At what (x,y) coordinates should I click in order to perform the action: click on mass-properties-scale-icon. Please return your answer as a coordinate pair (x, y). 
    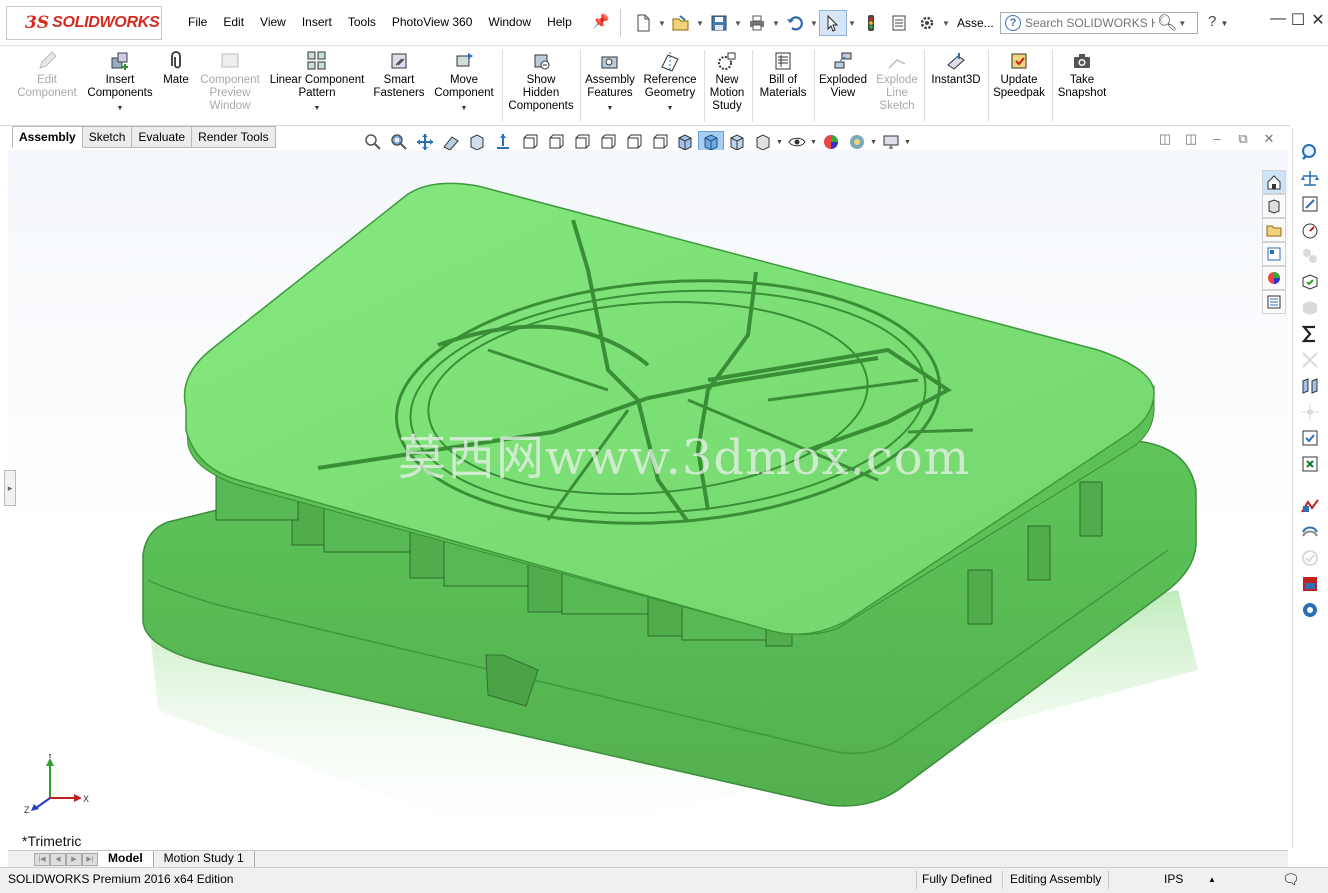
    Looking at the image, I should click on (1310, 178).